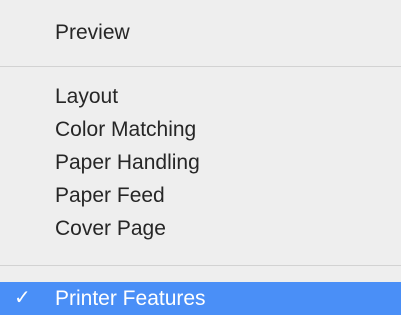  I want to click on menu-item-printer-features: ✓ Printer Features, so click(200, 298).